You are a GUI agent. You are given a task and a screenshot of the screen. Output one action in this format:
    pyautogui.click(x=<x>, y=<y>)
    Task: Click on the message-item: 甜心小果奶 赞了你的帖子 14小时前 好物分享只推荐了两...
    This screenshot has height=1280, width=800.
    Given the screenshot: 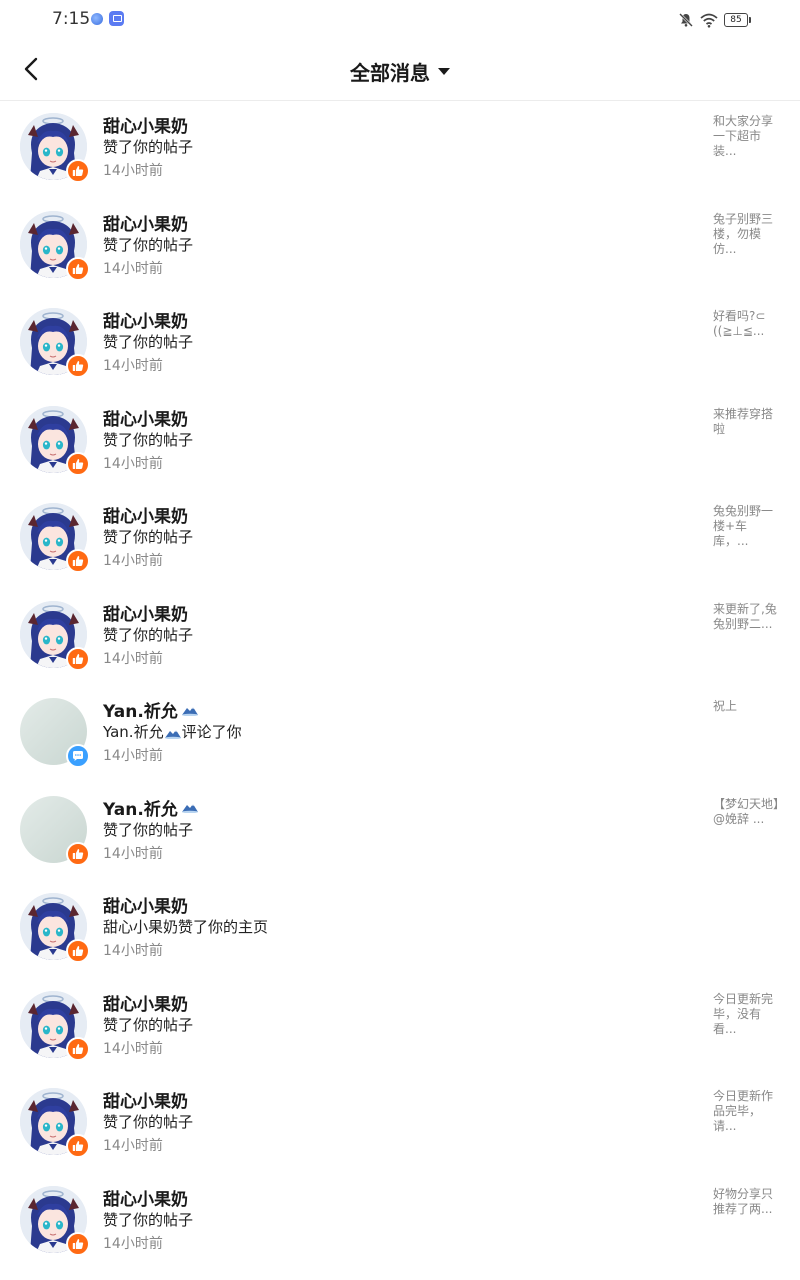 What is the action you would take?
    pyautogui.click(x=400, y=1222)
    